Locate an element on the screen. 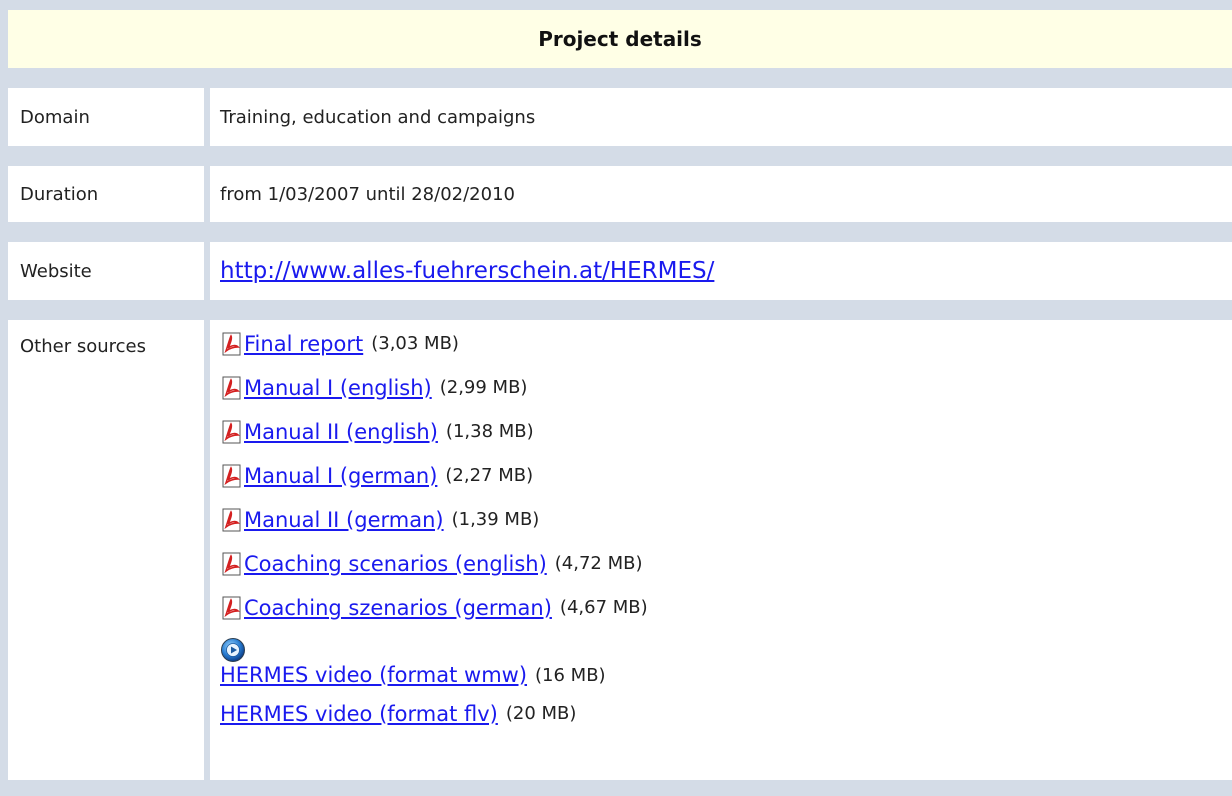  website-label: Website is located at coordinates (106, 271).